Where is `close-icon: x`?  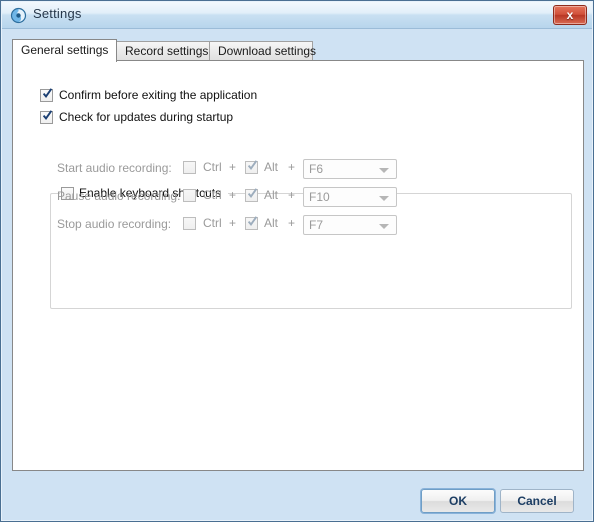
close-icon: x is located at coordinates (570, 15).